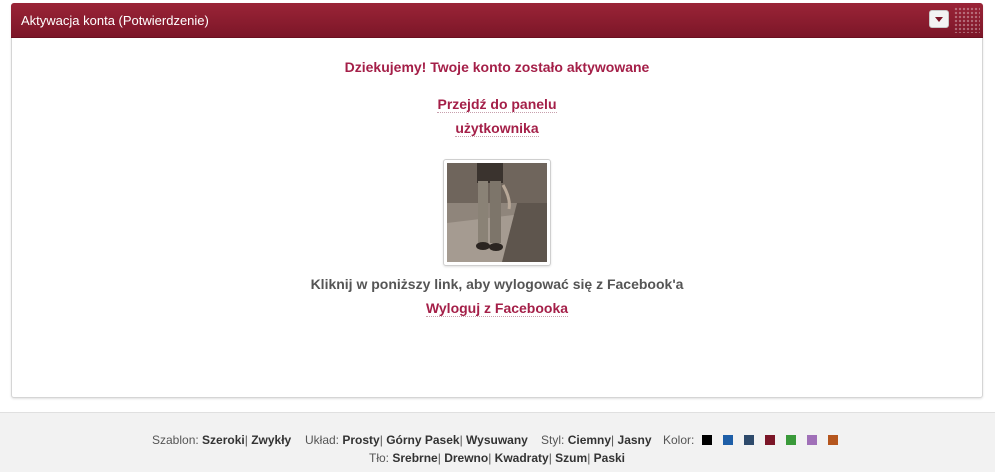 The image size is (995, 472). I want to click on panel-collapse-button, so click(939, 19).